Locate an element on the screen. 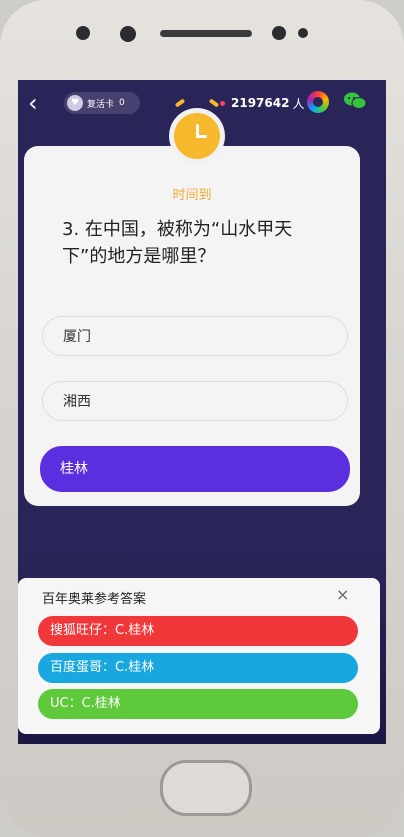 Image resolution: width=404 pixels, height=837 pixels. wechat-icon is located at coordinates (355, 101).